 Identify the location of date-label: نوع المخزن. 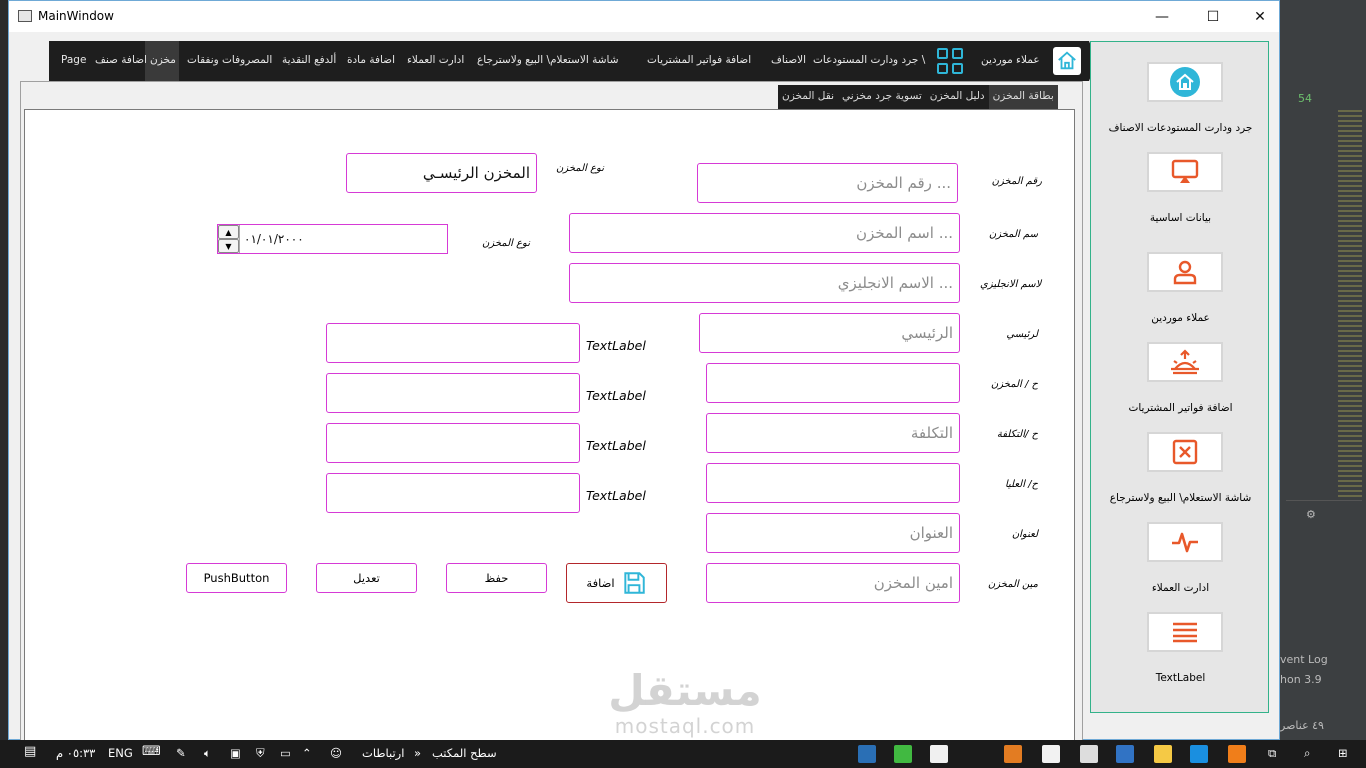
(505, 243).